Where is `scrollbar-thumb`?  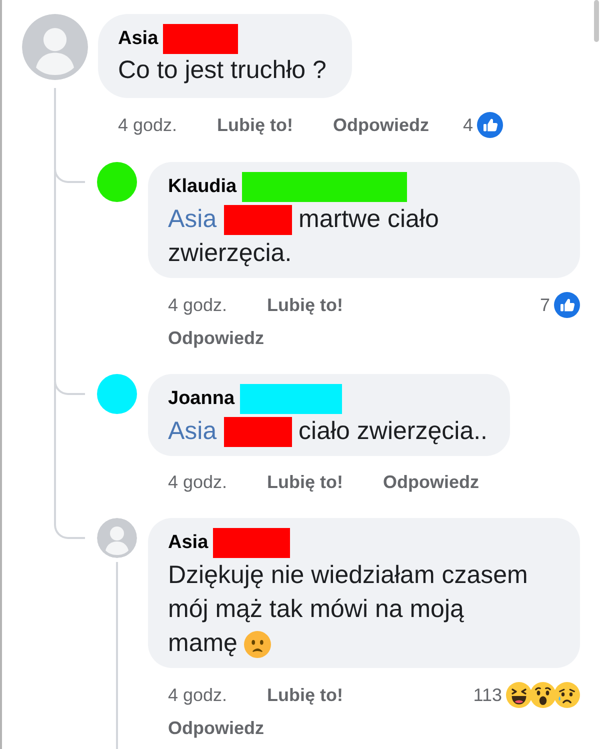
scrollbar-thumb is located at coordinates (596, 21).